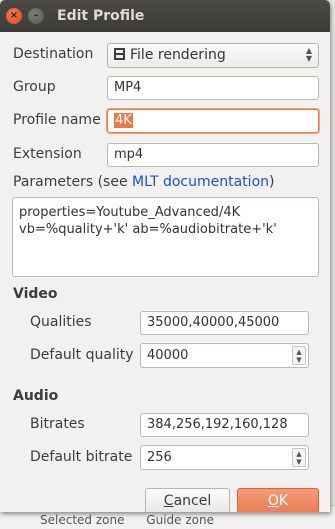 Image resolution: width=335 pixels, height=529 pixels. What do you see at coordinates (53, 54) in the screenshot?
I see `destination-label: Destination` at bounding box center [53, 54].